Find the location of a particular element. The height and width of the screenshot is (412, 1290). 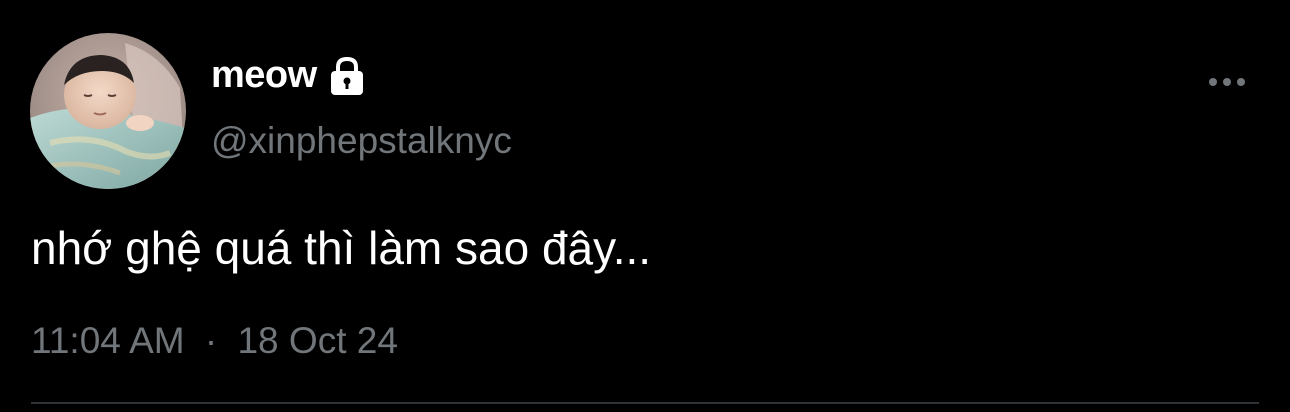

tweet-date: 18 Oct 24 is located at coordinates (317, 340).